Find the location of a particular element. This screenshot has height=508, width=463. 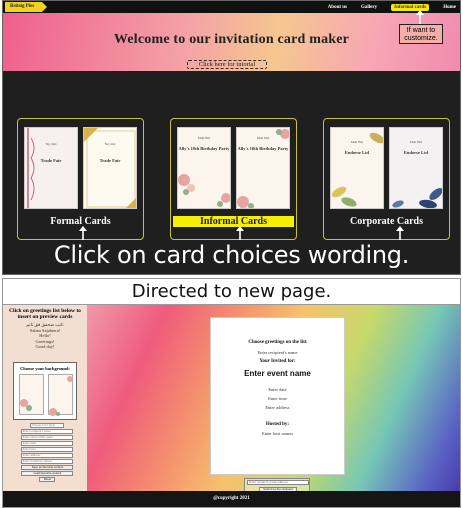

recipient-name-input: Enter recipient's name is located at coordinates (47, 431).